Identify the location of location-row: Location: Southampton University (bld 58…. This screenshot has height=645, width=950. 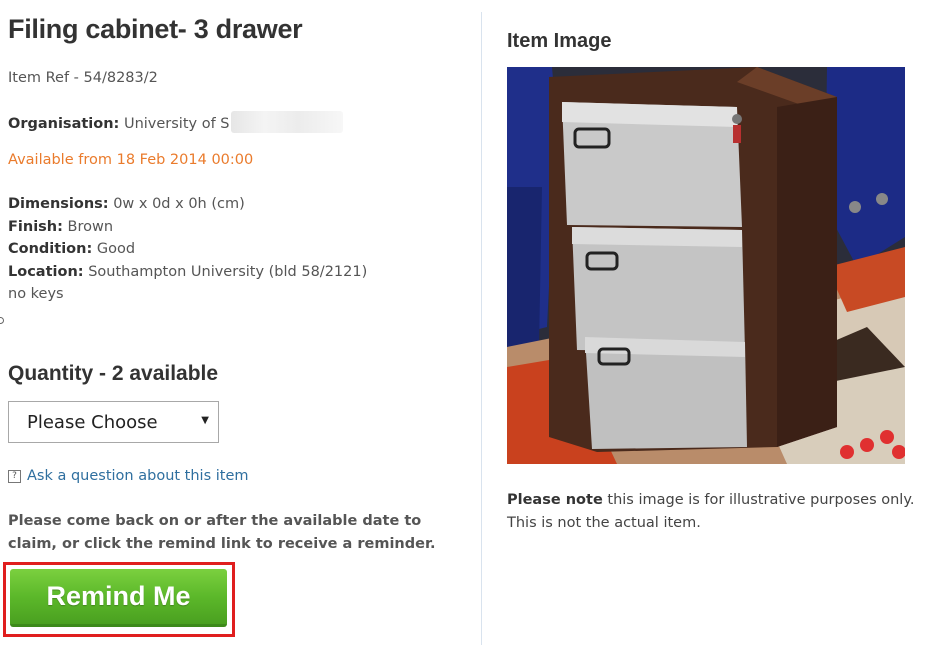
(187, 272).